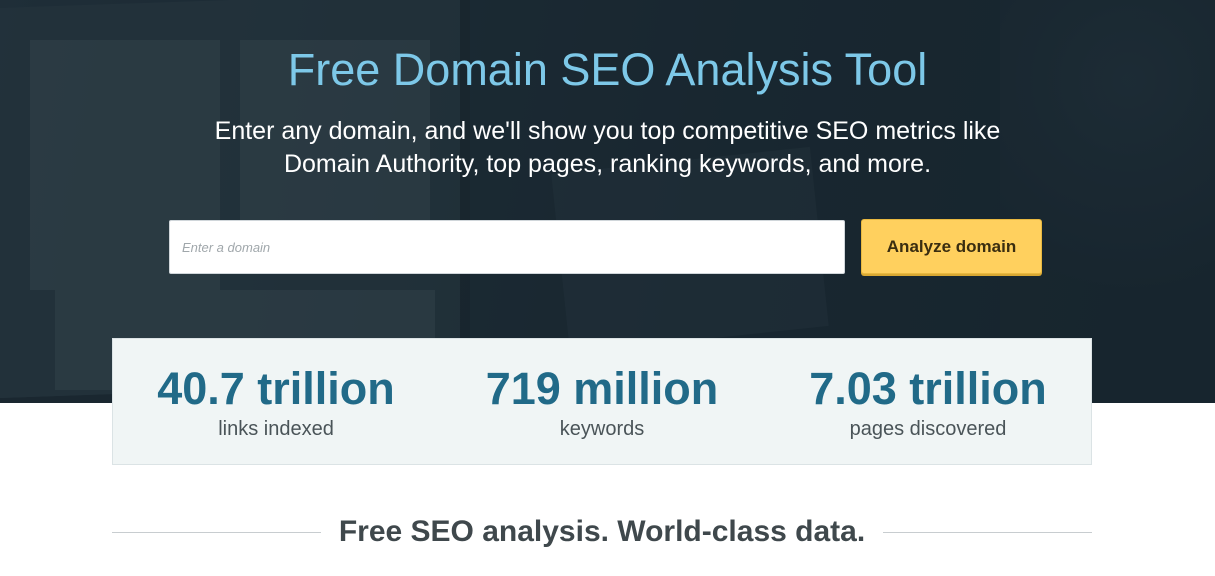 The width and height of the screenshot is (1215, 576). I want to click on stat-keywords: 719 million keywords, so click(602, 390).